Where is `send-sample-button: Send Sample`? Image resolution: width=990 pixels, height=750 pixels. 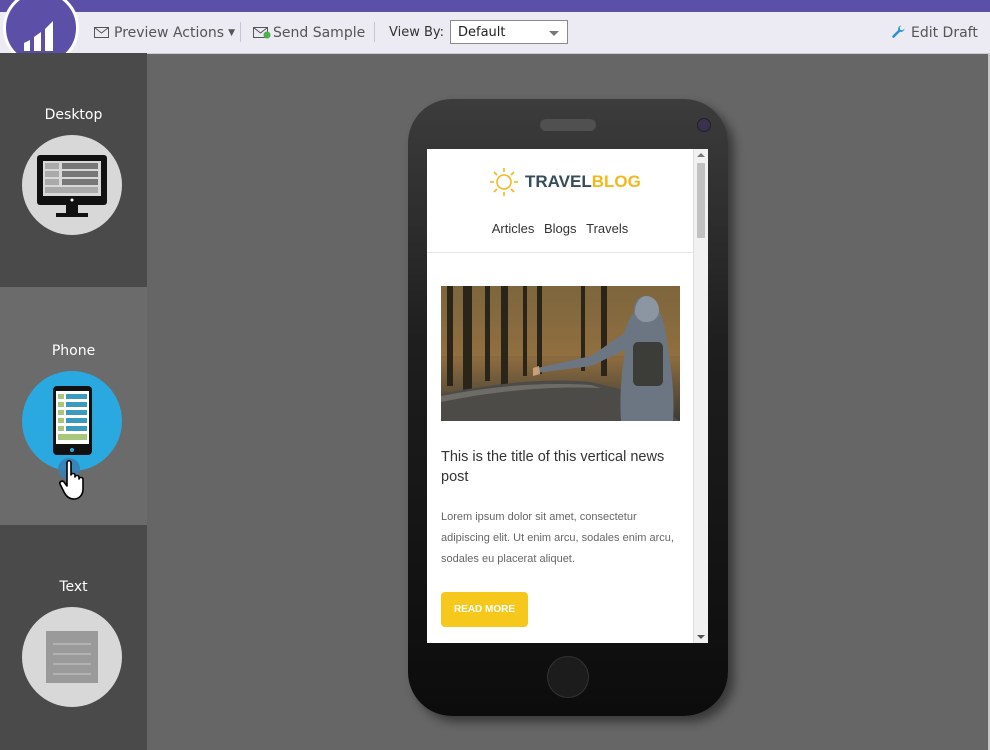 send-sample-button: Send Sample is located at coordinates (309, 32).